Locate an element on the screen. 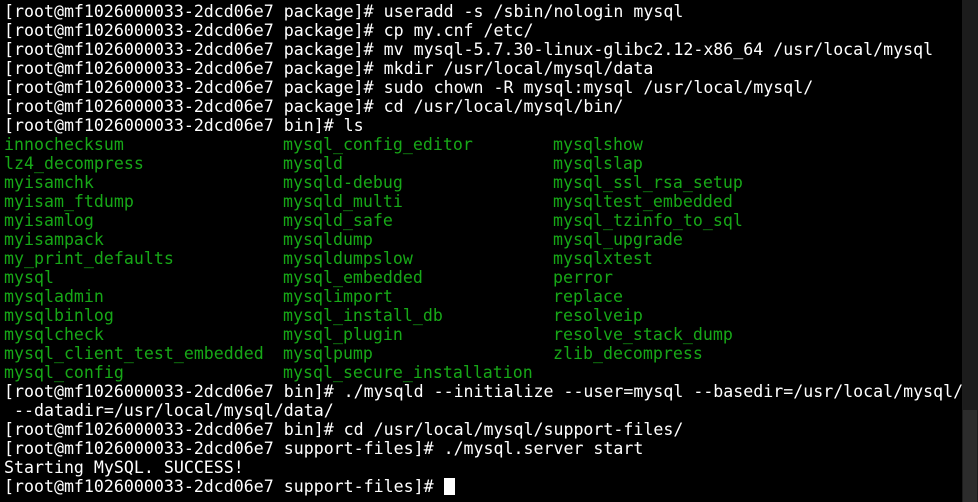 The height and width of the screenshot is (502, 978). ls-entry: mysqlpump is located at coordinates (328, 353).